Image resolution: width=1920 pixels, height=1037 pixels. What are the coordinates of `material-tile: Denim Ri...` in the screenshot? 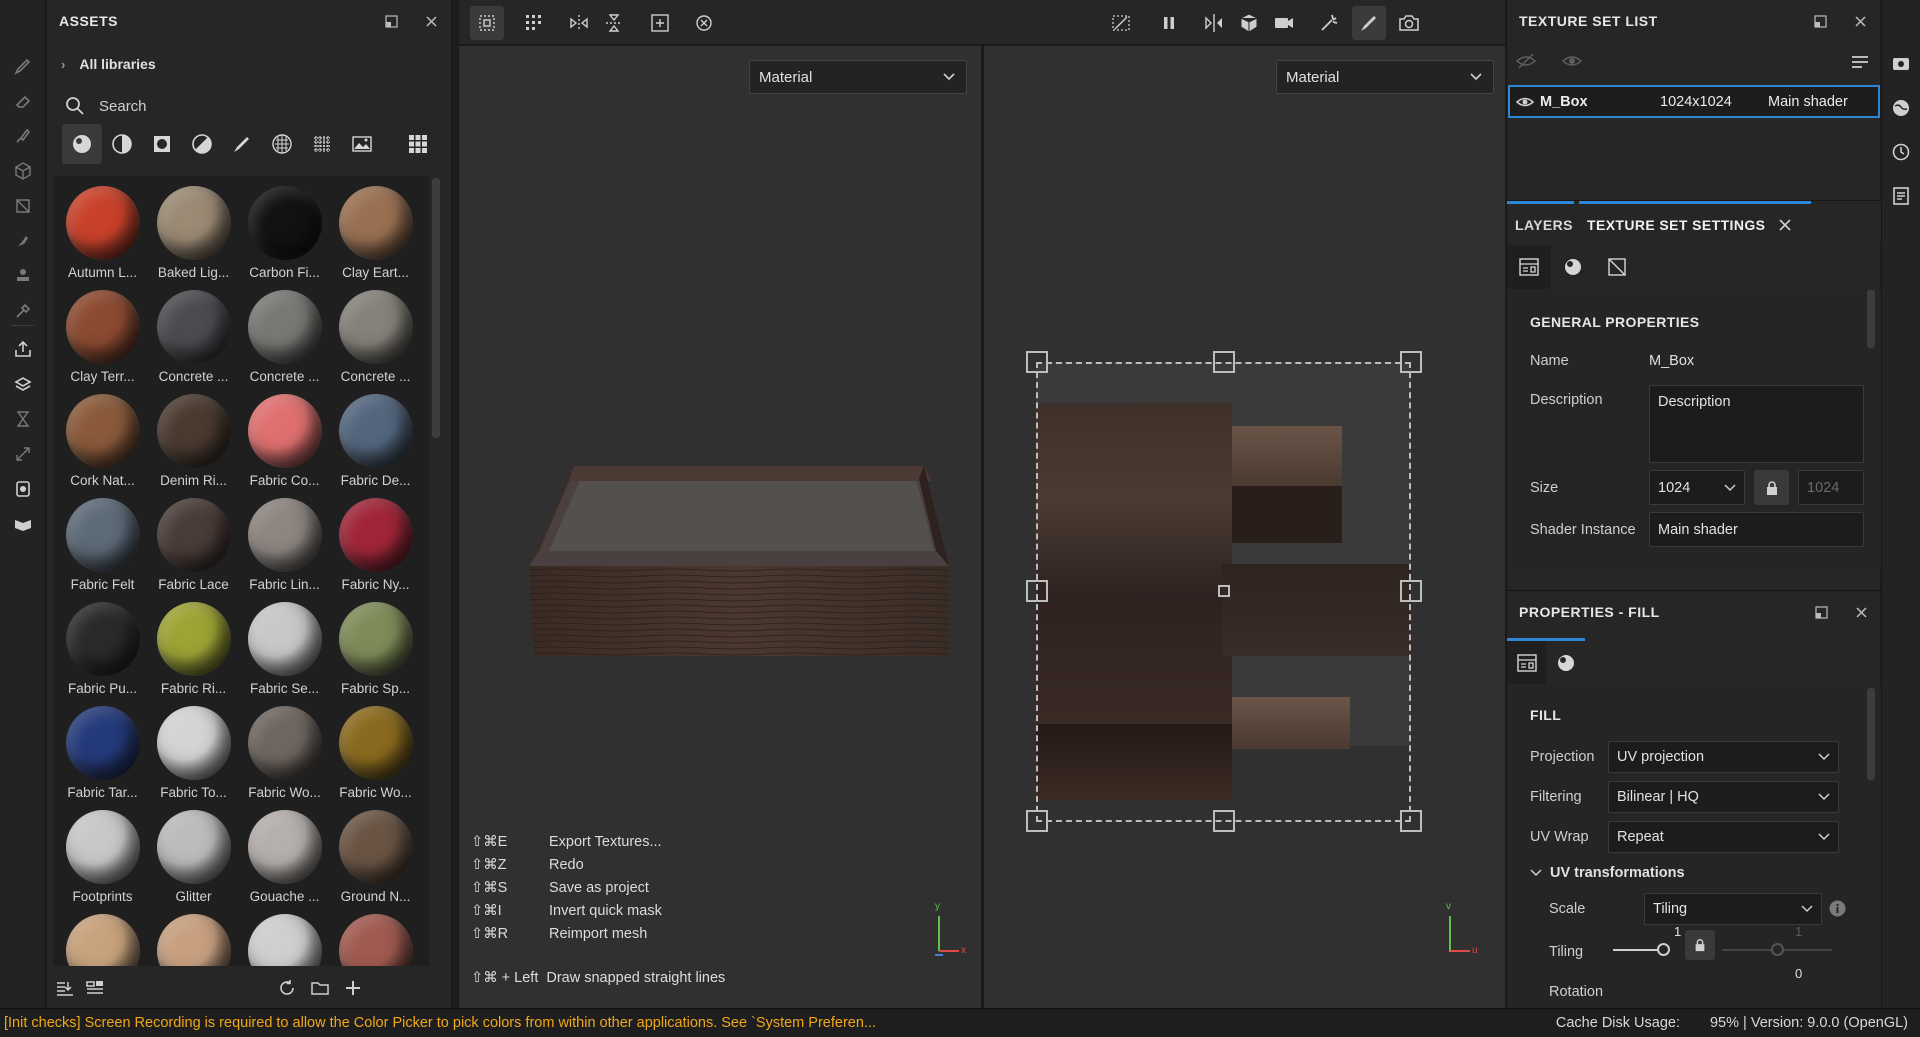 It's located at (193, 444).